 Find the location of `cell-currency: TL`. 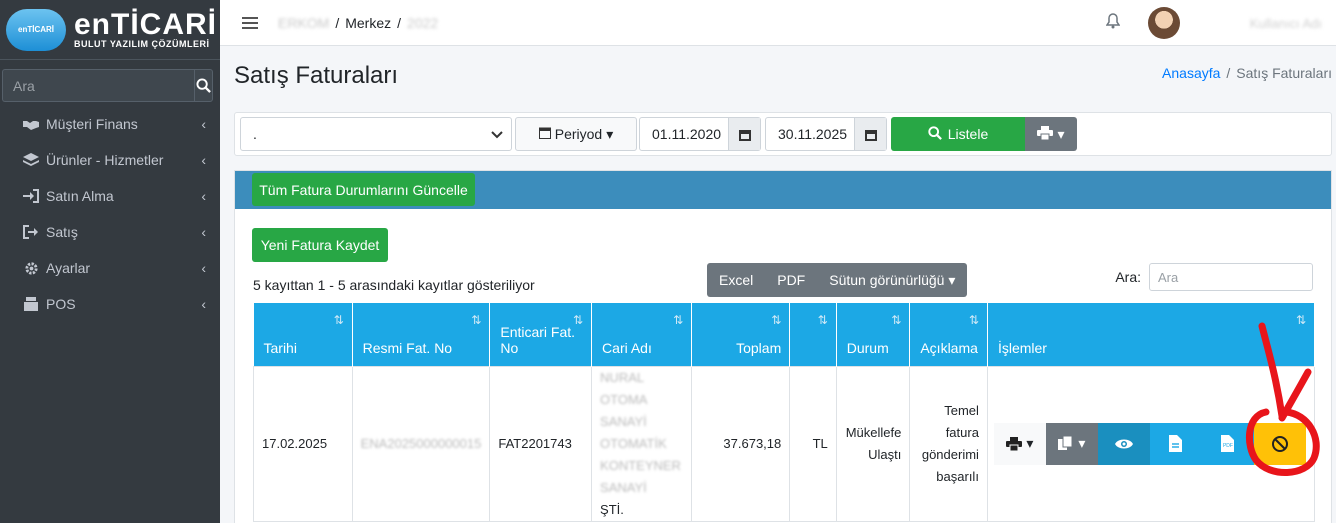

cell-currency: TL is located at coordinates (813, 443).